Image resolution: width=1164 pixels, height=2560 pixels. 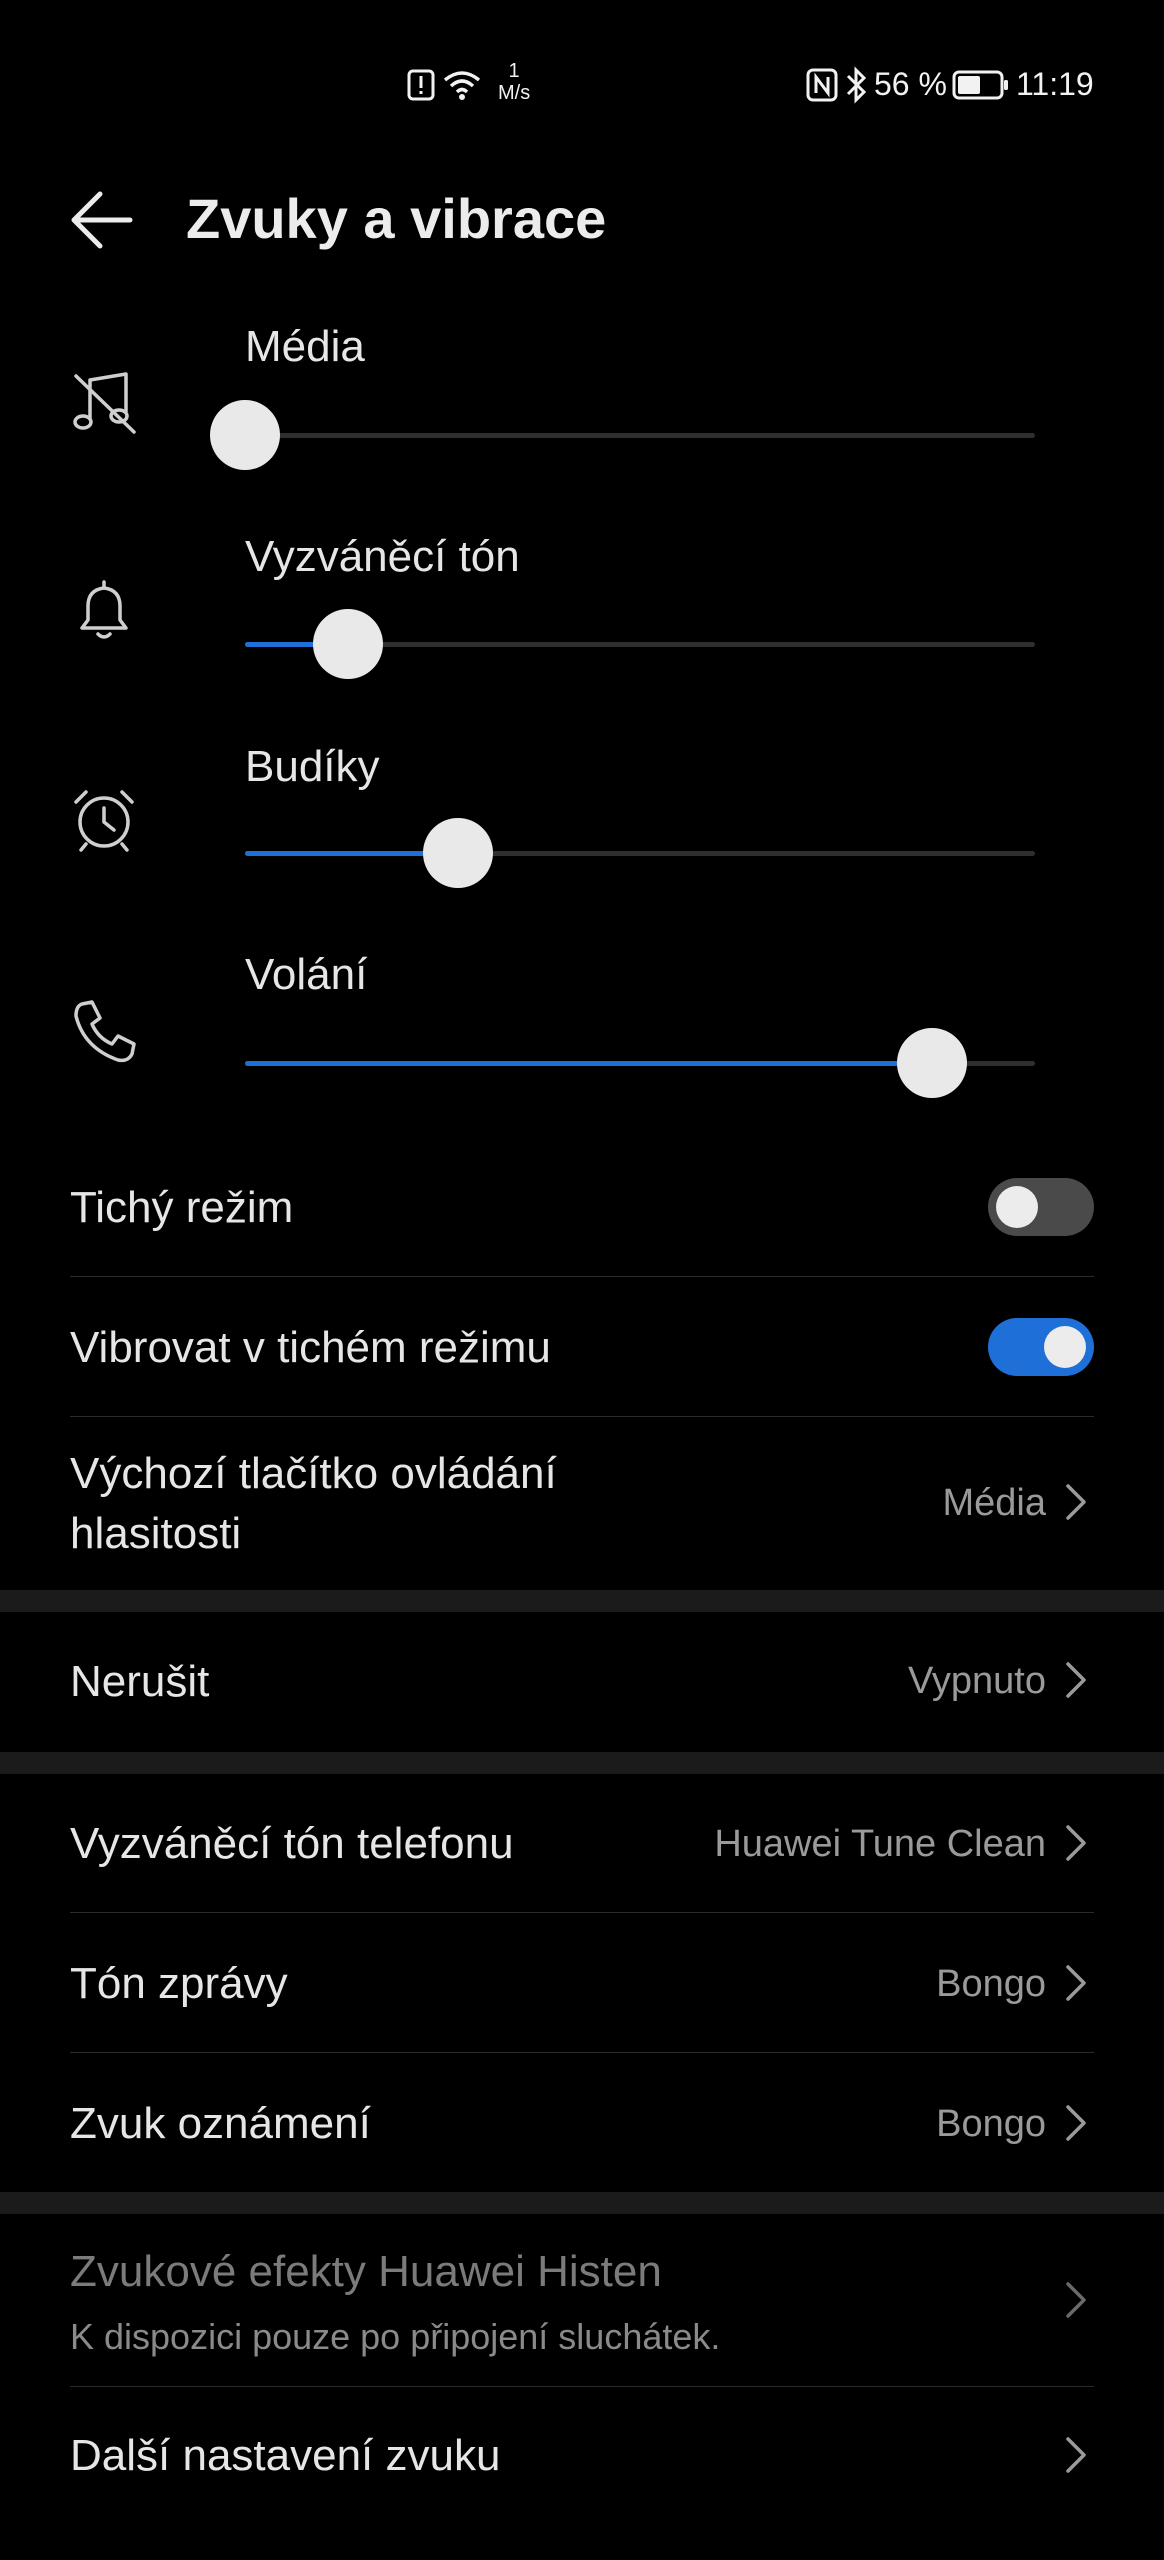 What do you see at coordinates (640, 853) in the screenshot?
I see `alarm-volume-slider` at bounding box center [640, 853].